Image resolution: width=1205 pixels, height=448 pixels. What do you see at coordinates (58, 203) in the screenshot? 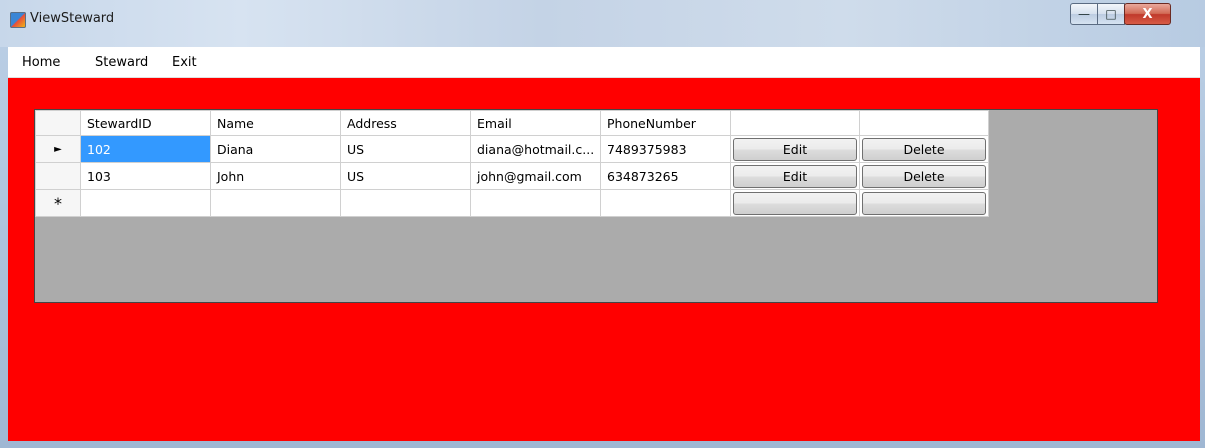
I see `new-row-asterisk-icon: *` at bounding box center [58, 203].